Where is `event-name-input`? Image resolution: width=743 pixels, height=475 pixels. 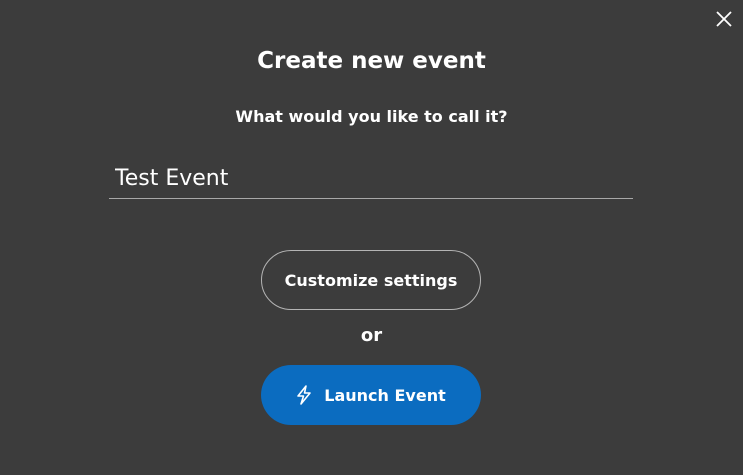
event-name-input is located at coordinates (371, 180).